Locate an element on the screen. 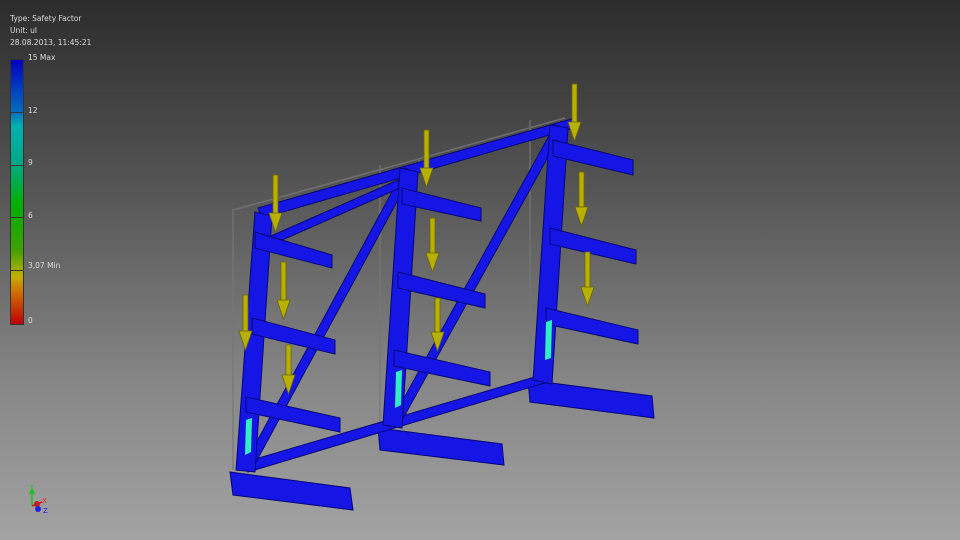 This screenshot has width=960, height=540. z-axis-label: Z is located at coordinates (45, 511).